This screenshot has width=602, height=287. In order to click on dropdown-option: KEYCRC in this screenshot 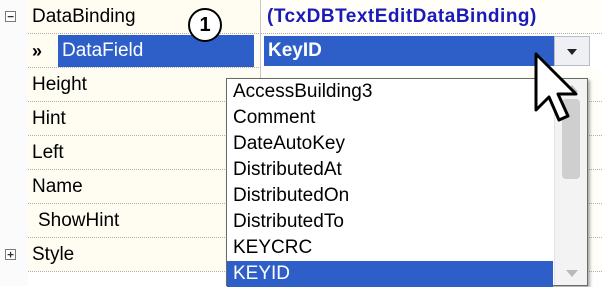, I will do `click(390, 248)`.